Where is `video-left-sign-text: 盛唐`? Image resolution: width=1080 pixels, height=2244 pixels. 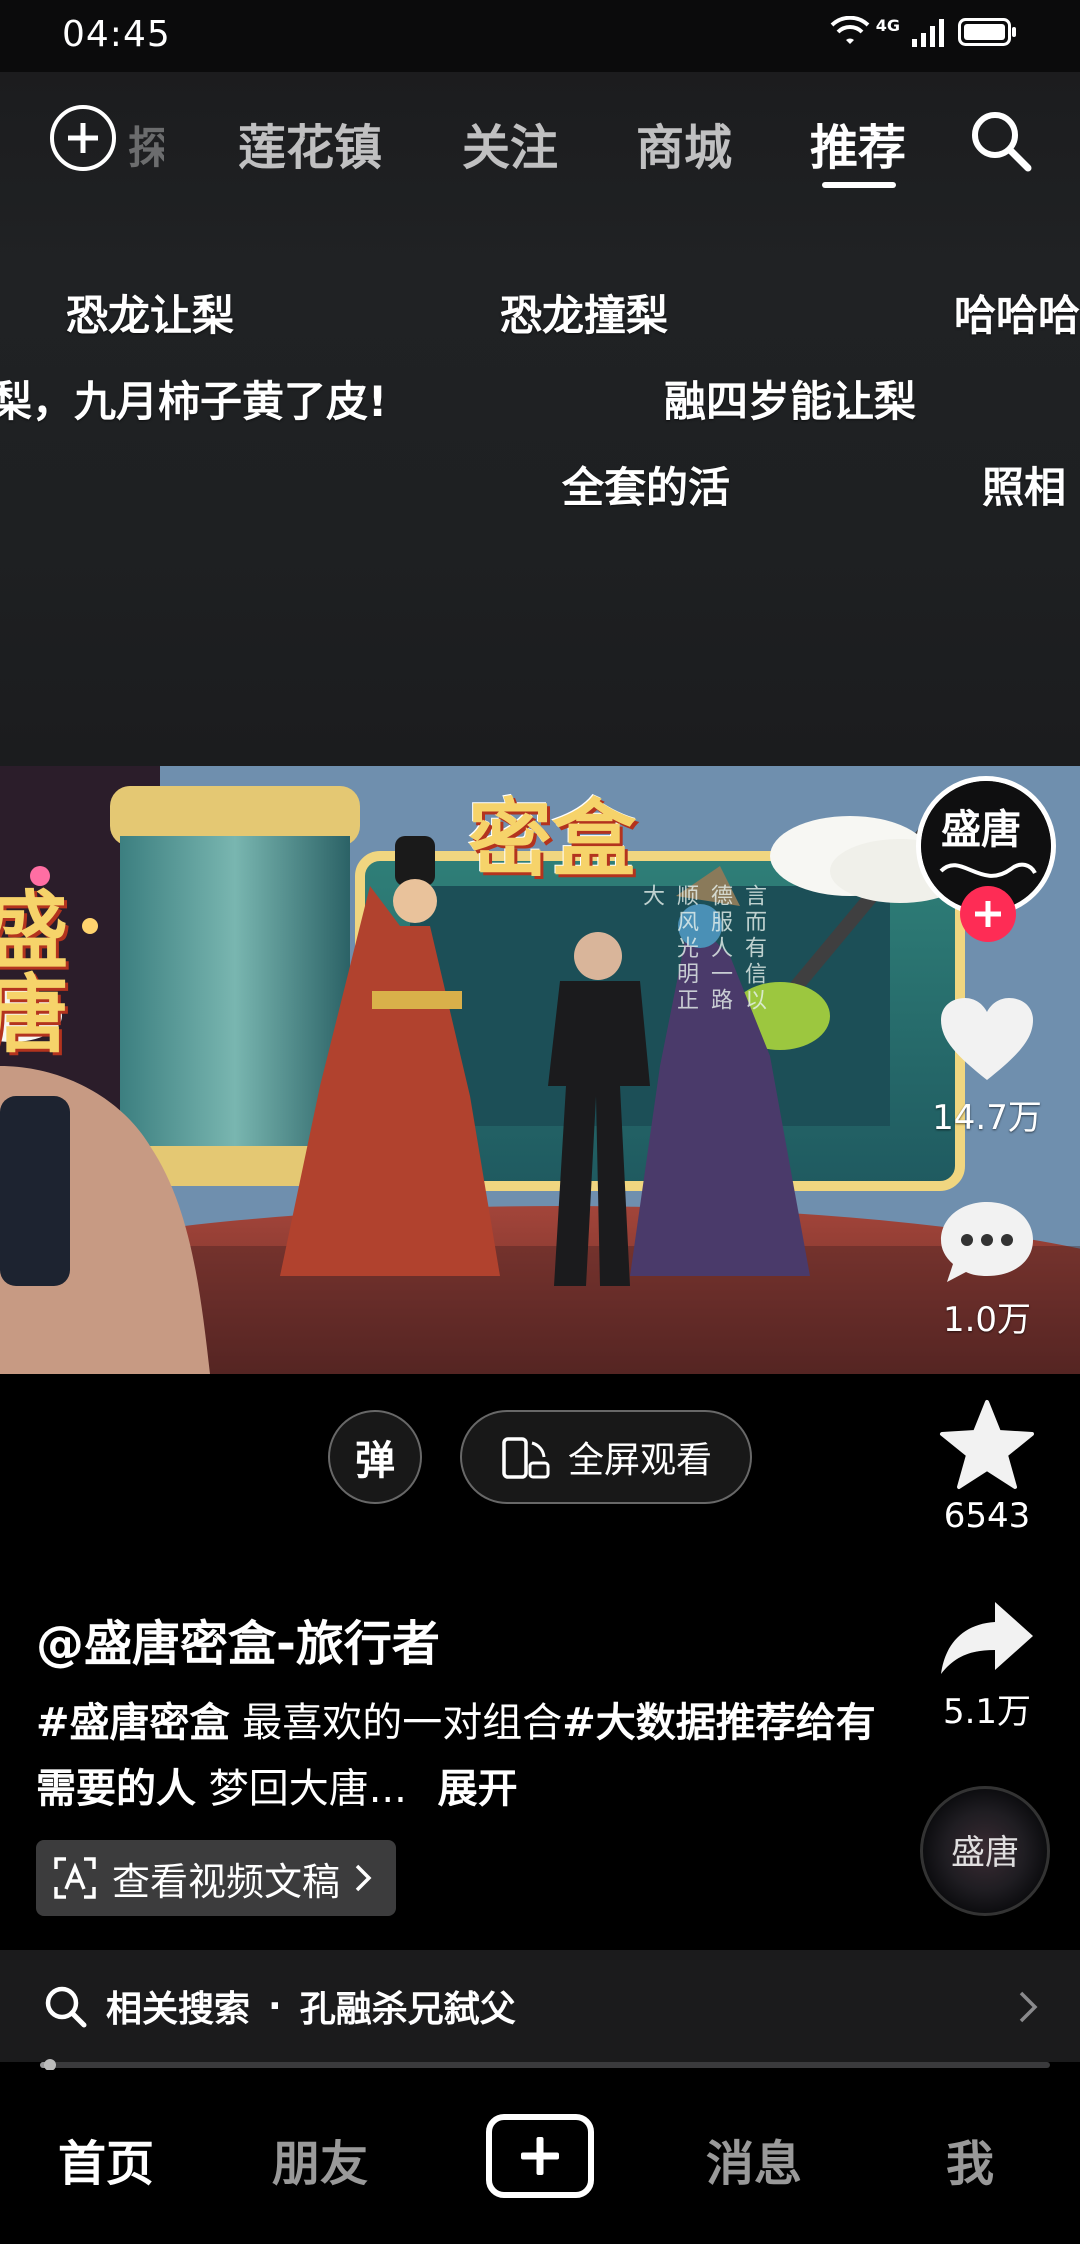
video-left-sign-text: 盛唐 is located at coordinates (35, 970).